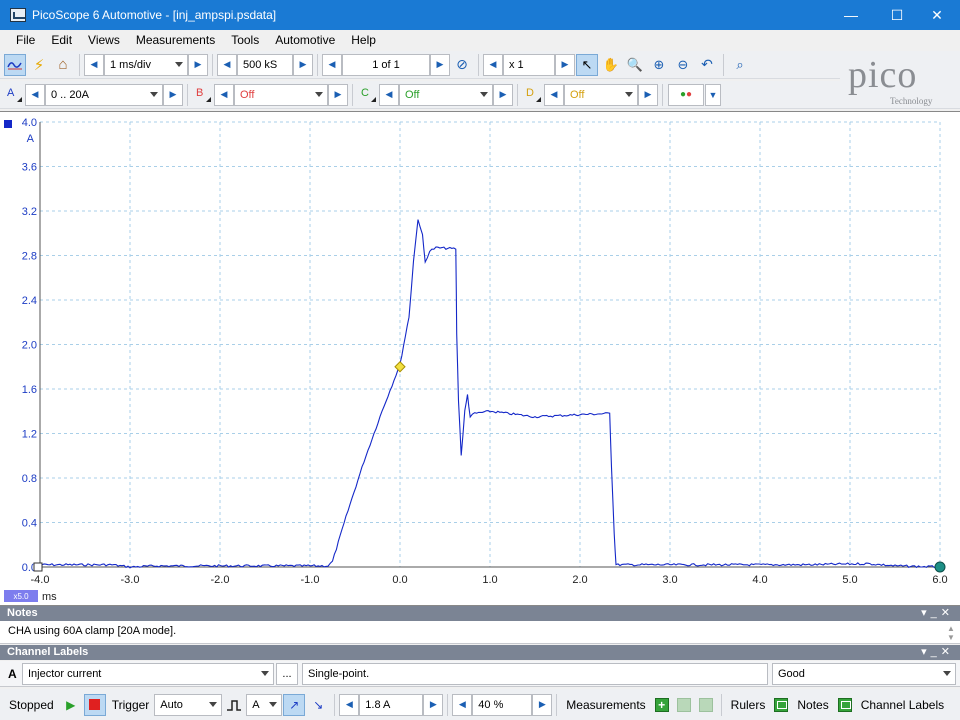 Image resolution: width=960 pixels, height=720 pixels. Describe the element at coordinates (587, 64) in the screenshot. I see `pointer-tool-icon: ↖` at that location.